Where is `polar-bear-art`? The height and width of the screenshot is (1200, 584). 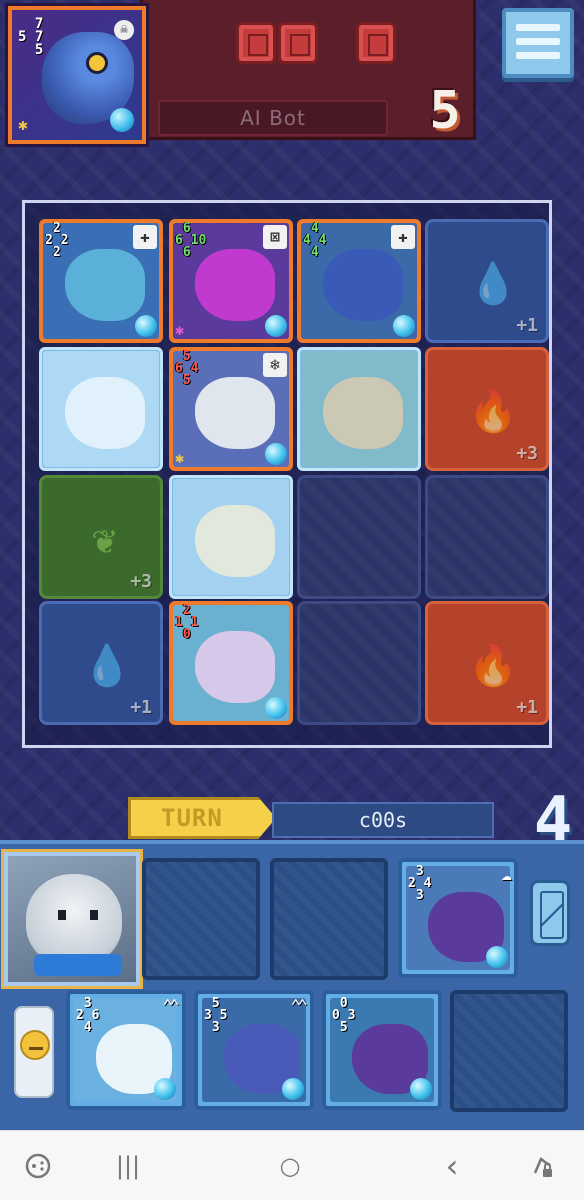
polar-bear-art is located at coordinates (74, 920).